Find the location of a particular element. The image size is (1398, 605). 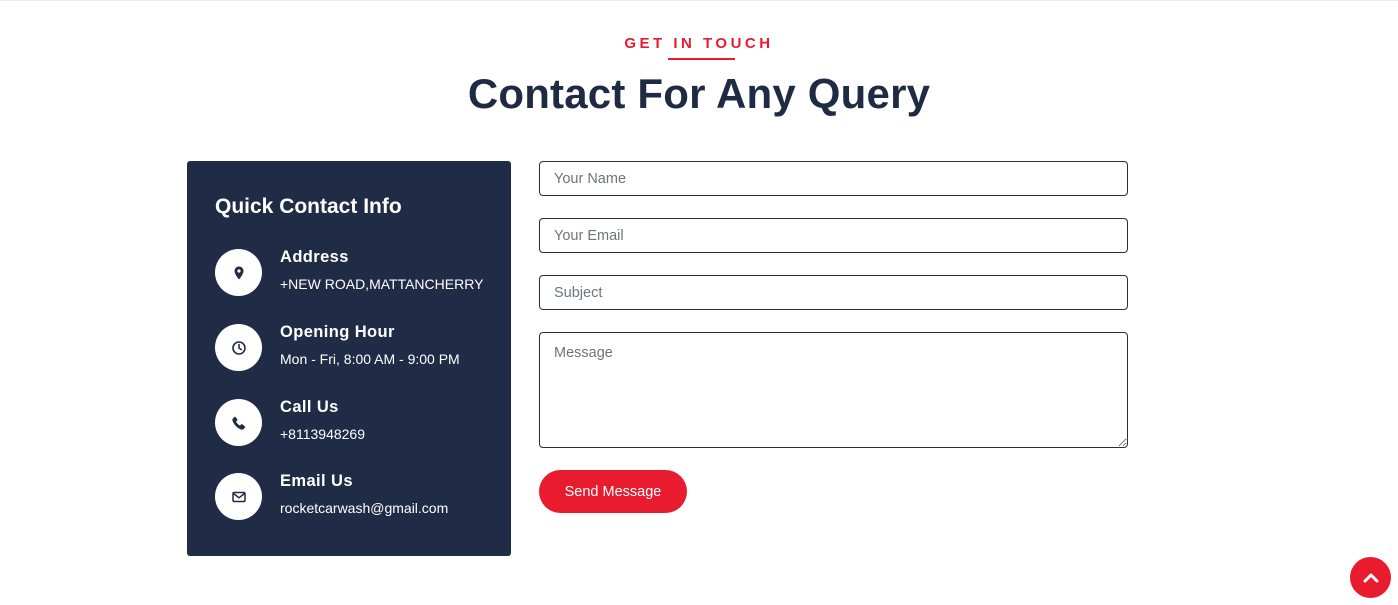

back-to-top-button is located at coordinates (1370, 577).